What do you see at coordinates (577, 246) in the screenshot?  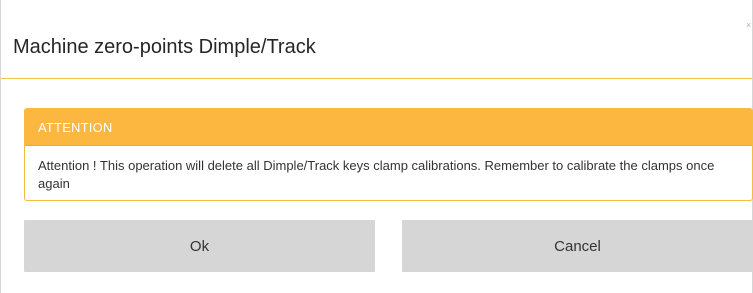 I see `cancel-button: Cancel` at bounding box center [577, 246].